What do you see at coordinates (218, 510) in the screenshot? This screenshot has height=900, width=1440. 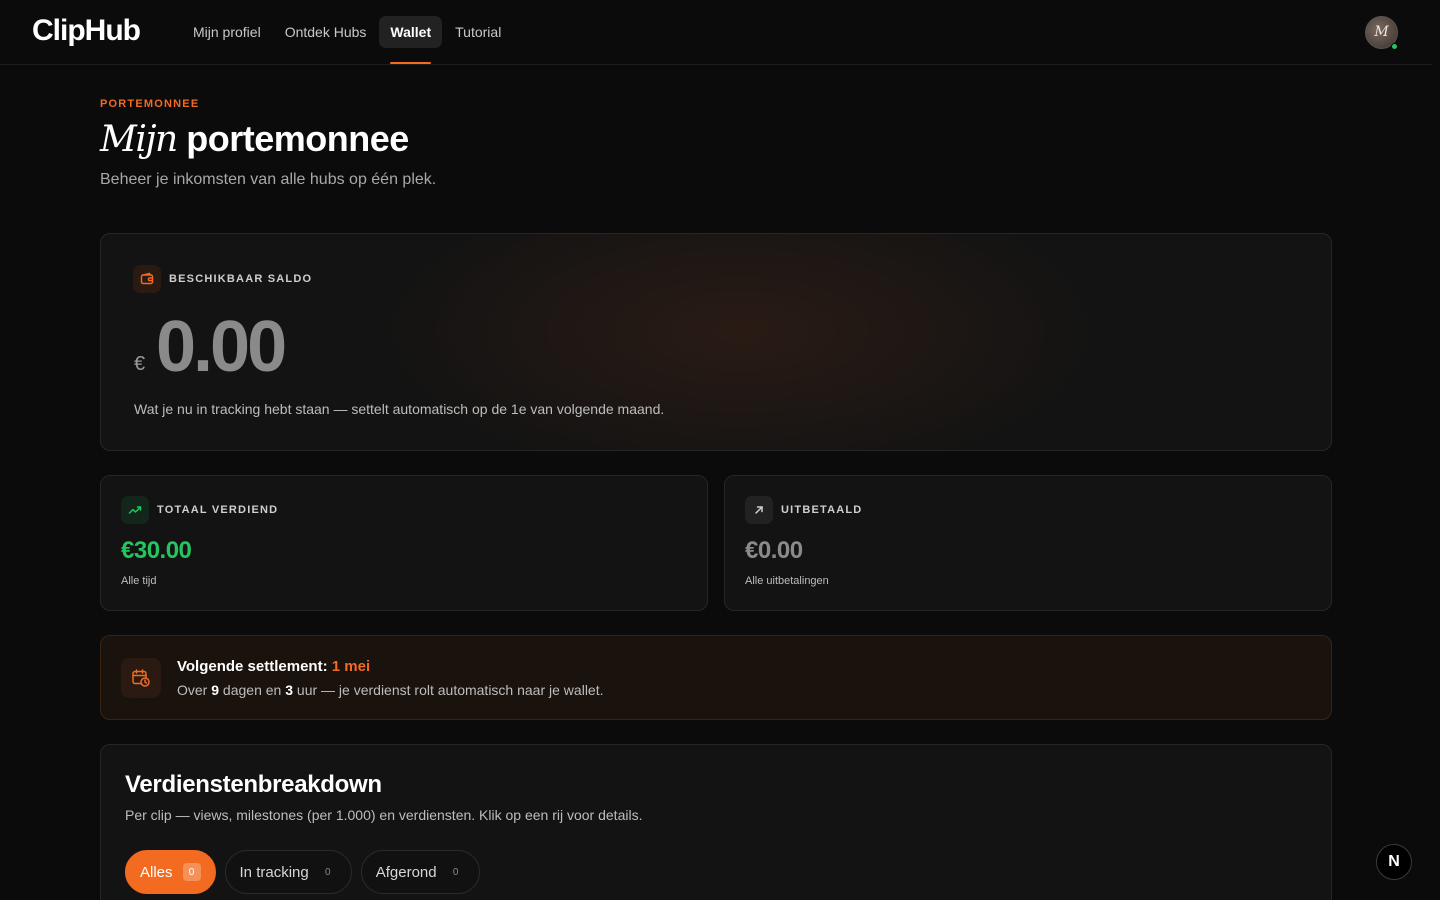 I see `total-earned-label: TOTAAL VERDIEND` at bounding box center [218, 510].